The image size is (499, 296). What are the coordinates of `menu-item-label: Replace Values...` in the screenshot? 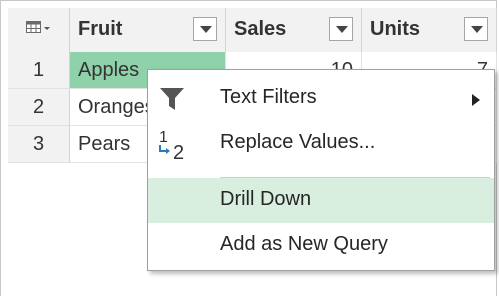 It's located at (298, 142).